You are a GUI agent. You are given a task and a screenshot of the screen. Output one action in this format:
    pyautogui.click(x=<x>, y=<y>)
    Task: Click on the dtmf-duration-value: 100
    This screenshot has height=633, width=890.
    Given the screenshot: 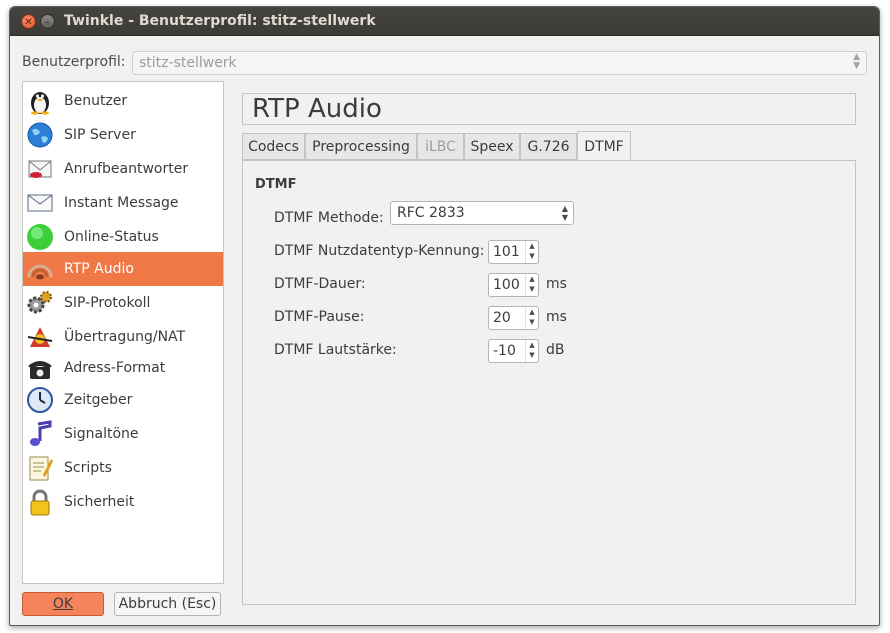 What is the action you would take?
    pyautogui.click(x=506, y=285)
    